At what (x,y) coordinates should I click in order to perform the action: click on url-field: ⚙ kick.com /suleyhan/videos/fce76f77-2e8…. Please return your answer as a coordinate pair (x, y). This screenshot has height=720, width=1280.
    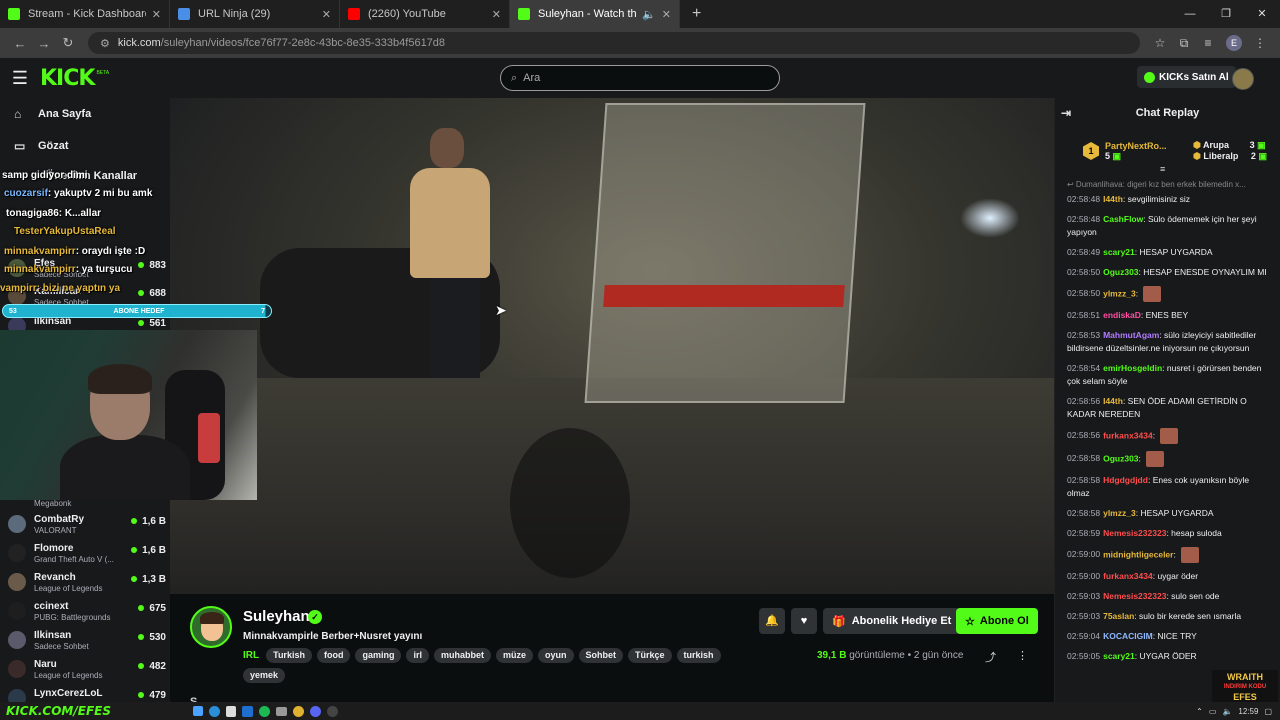
    Looking at the image, I should click on (614, 43).